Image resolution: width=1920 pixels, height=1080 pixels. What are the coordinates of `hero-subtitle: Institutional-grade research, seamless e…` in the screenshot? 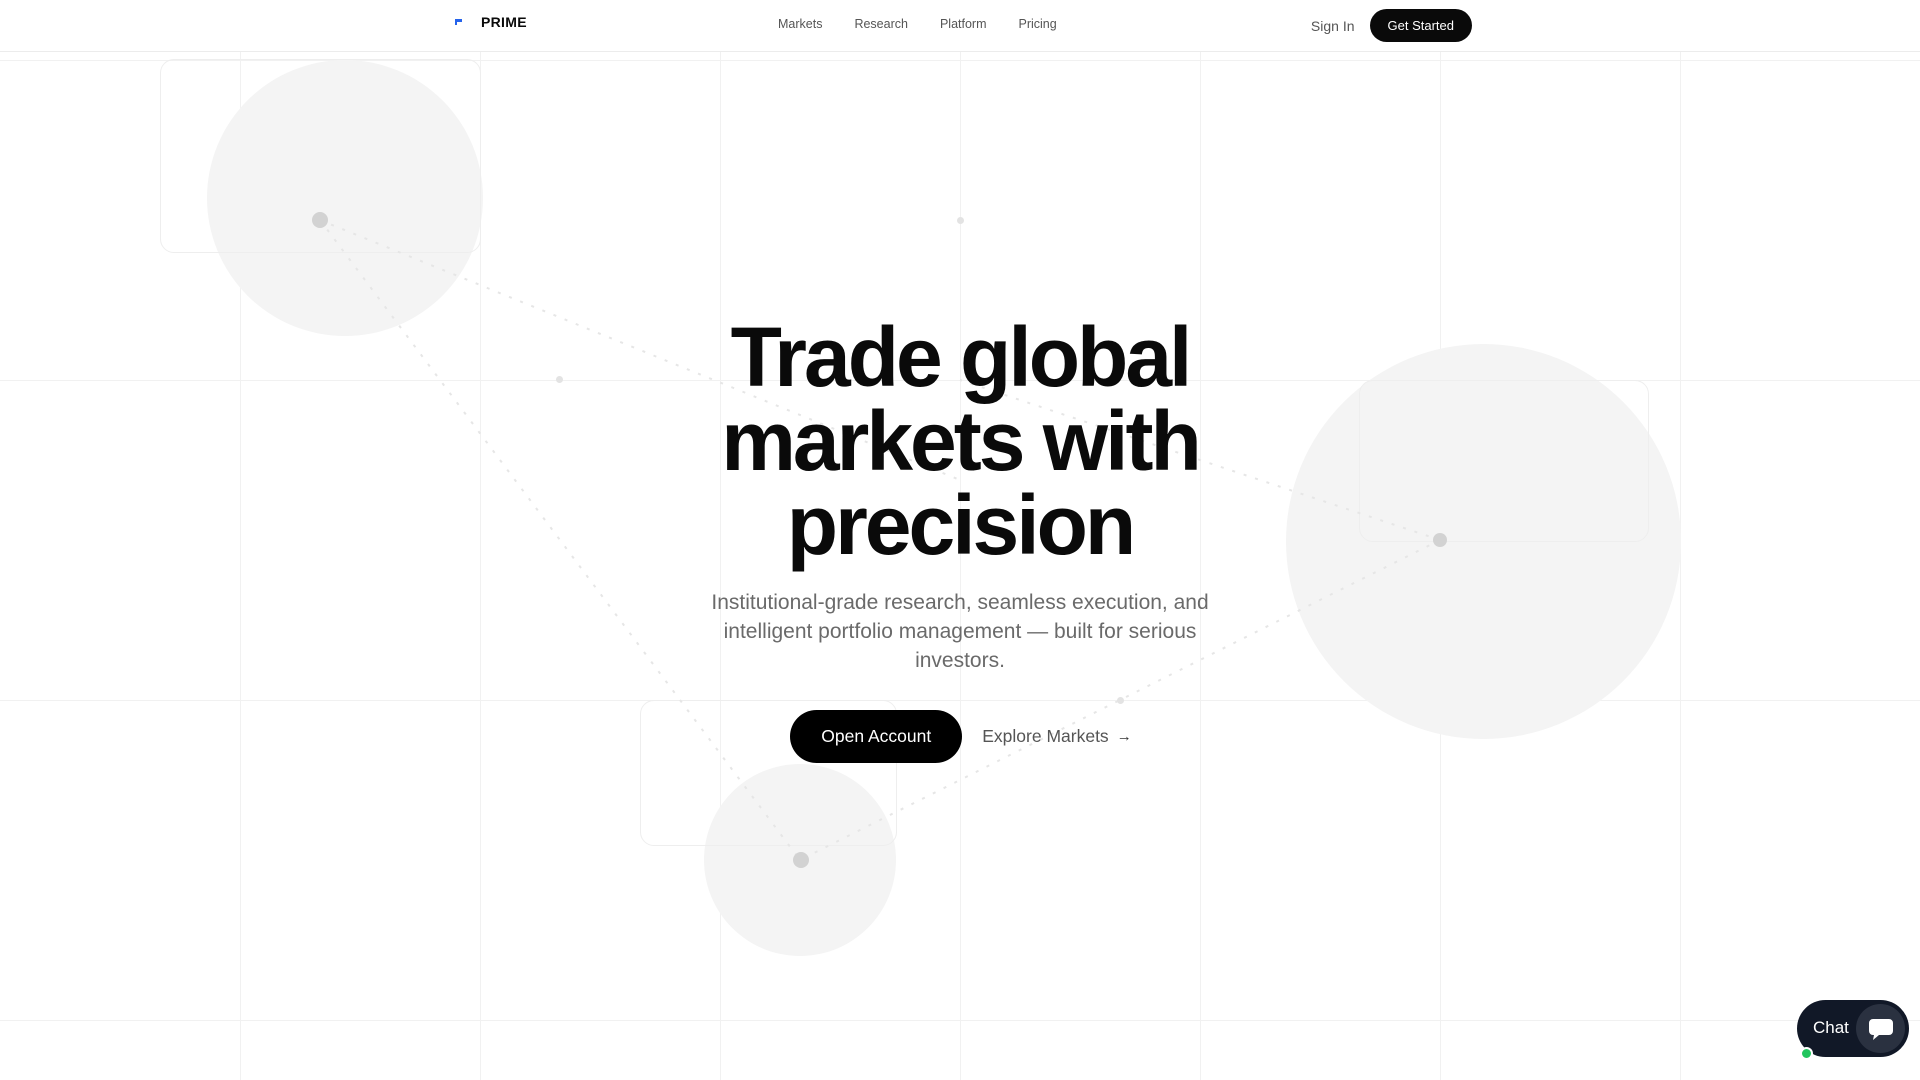 It's located at (960, 631).